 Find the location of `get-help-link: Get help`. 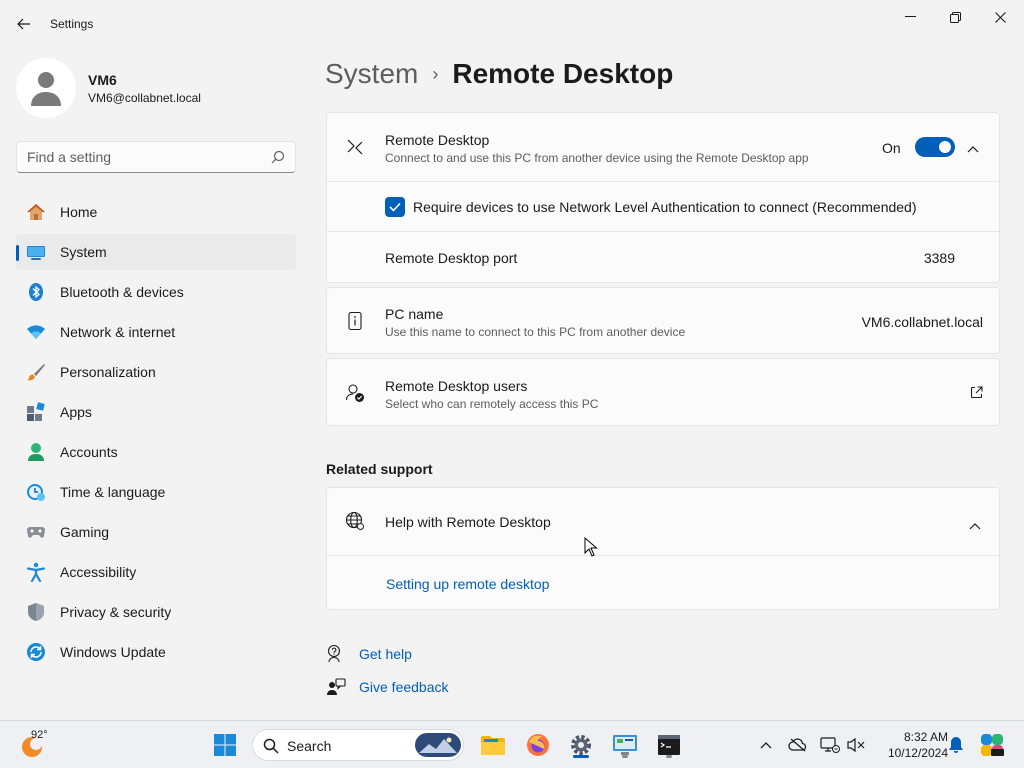

get-help-link: Get help is located at coordinates (369, 654).